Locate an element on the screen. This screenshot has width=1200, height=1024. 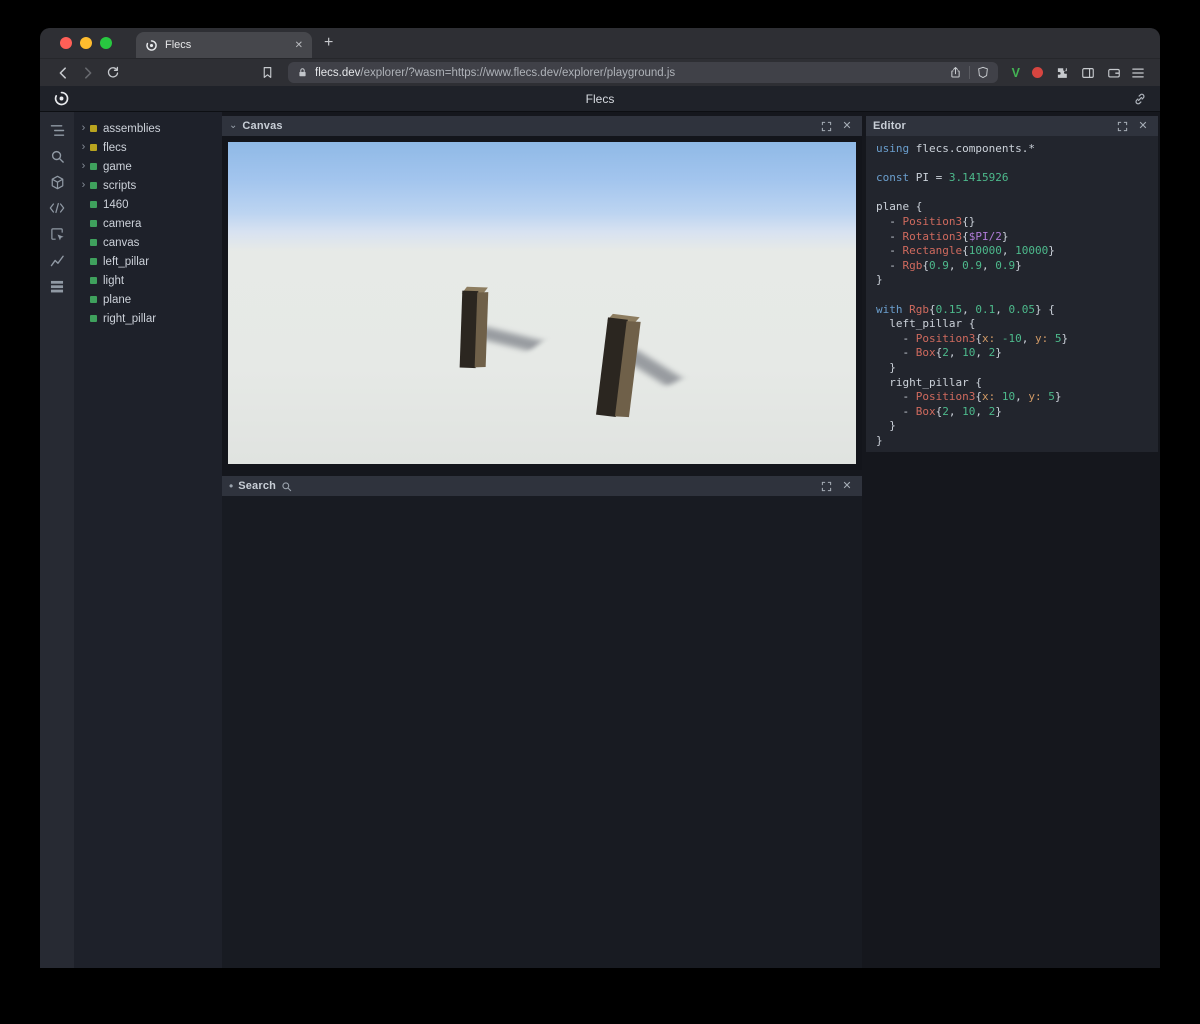
code-line: left_pillar { is located at coordinates (926, 324).